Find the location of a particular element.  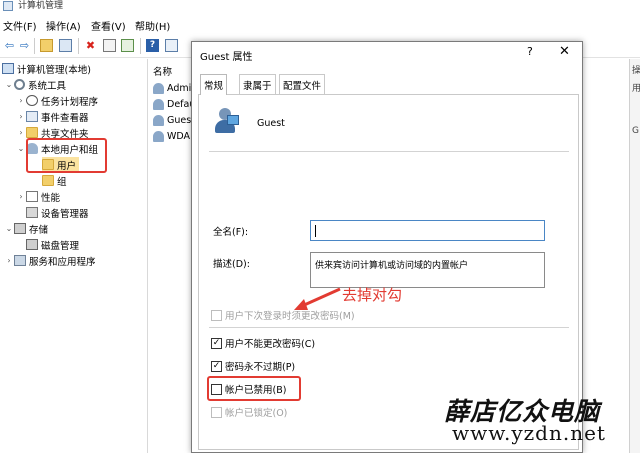

tab-member-of: 隶属于 is located at coordinates (257, 84).